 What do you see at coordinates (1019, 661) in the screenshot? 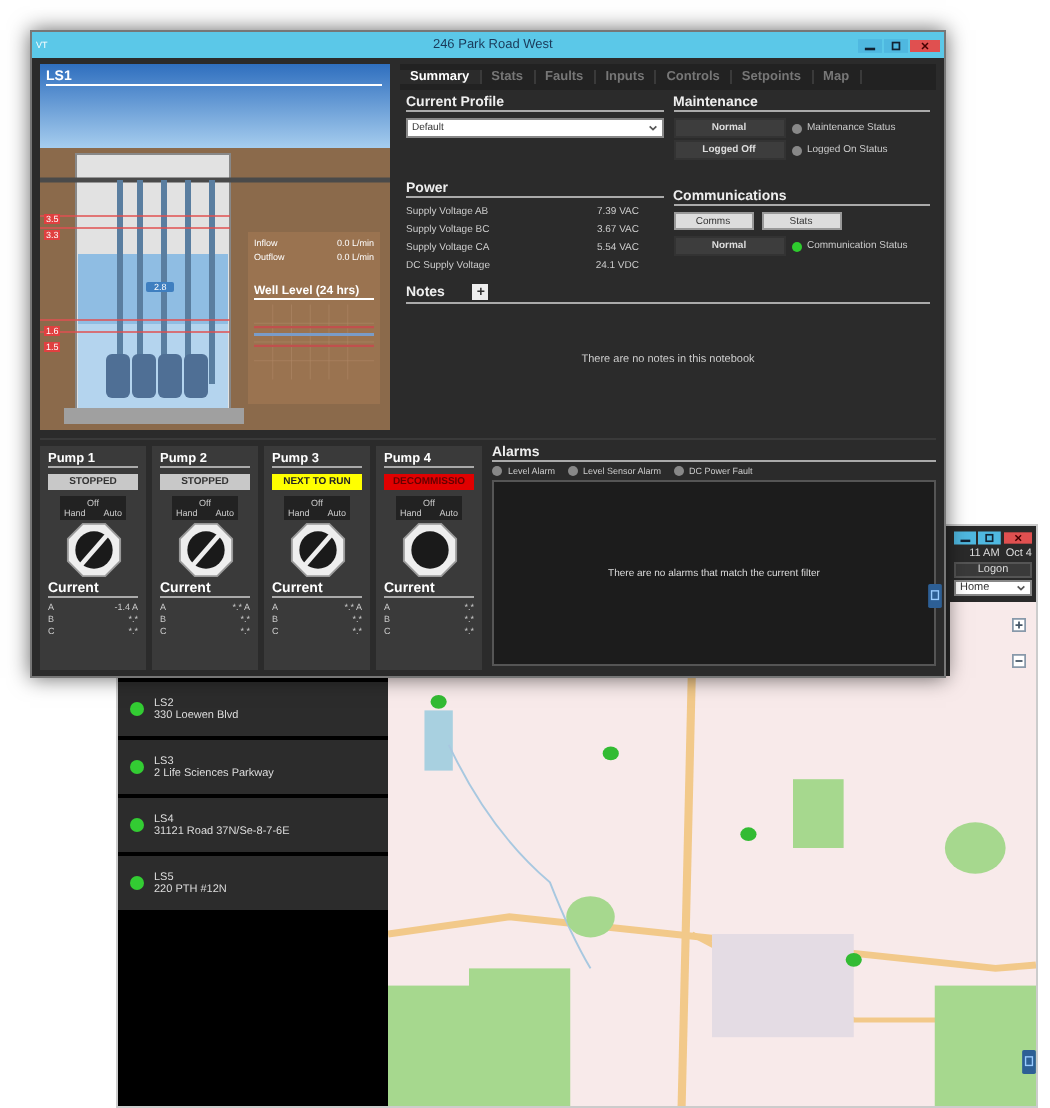
I see `zoom-out-icon` at bounding box center [1019, 661].